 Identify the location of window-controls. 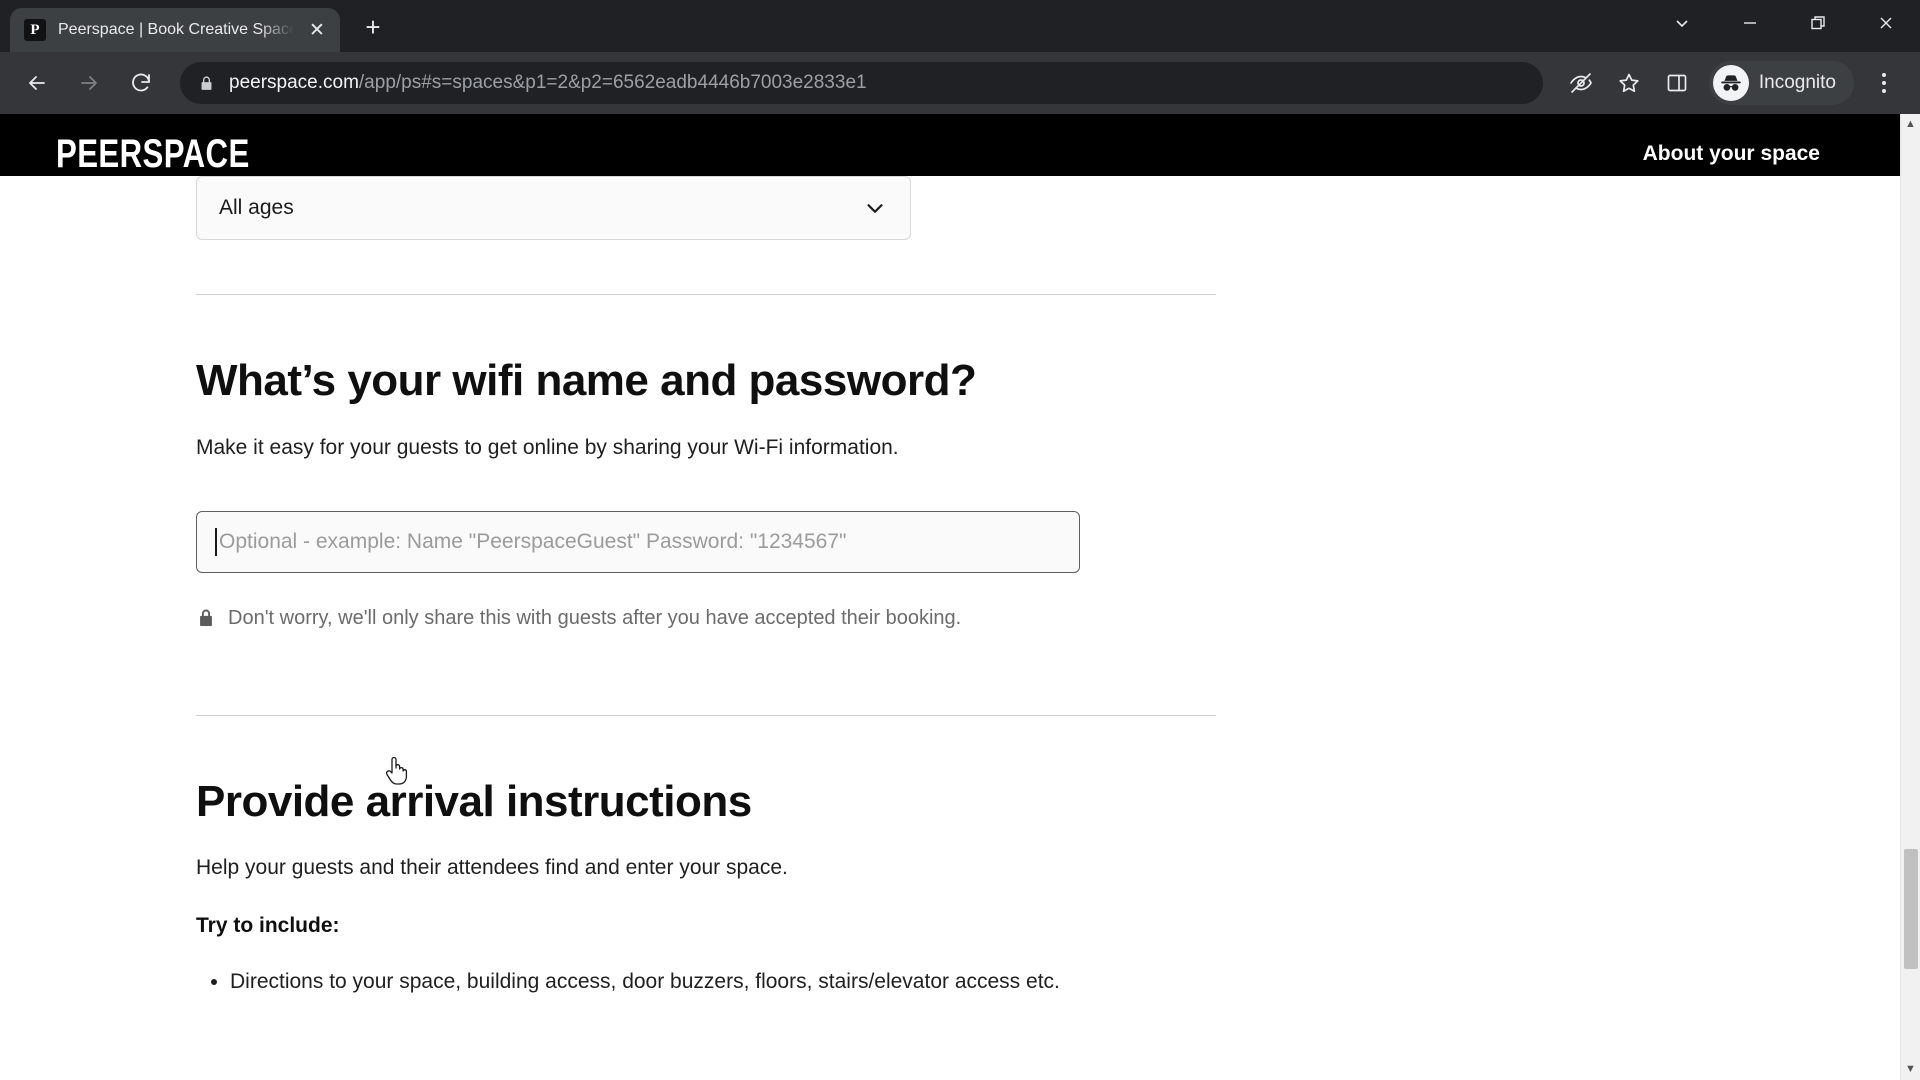
(1784, 23).